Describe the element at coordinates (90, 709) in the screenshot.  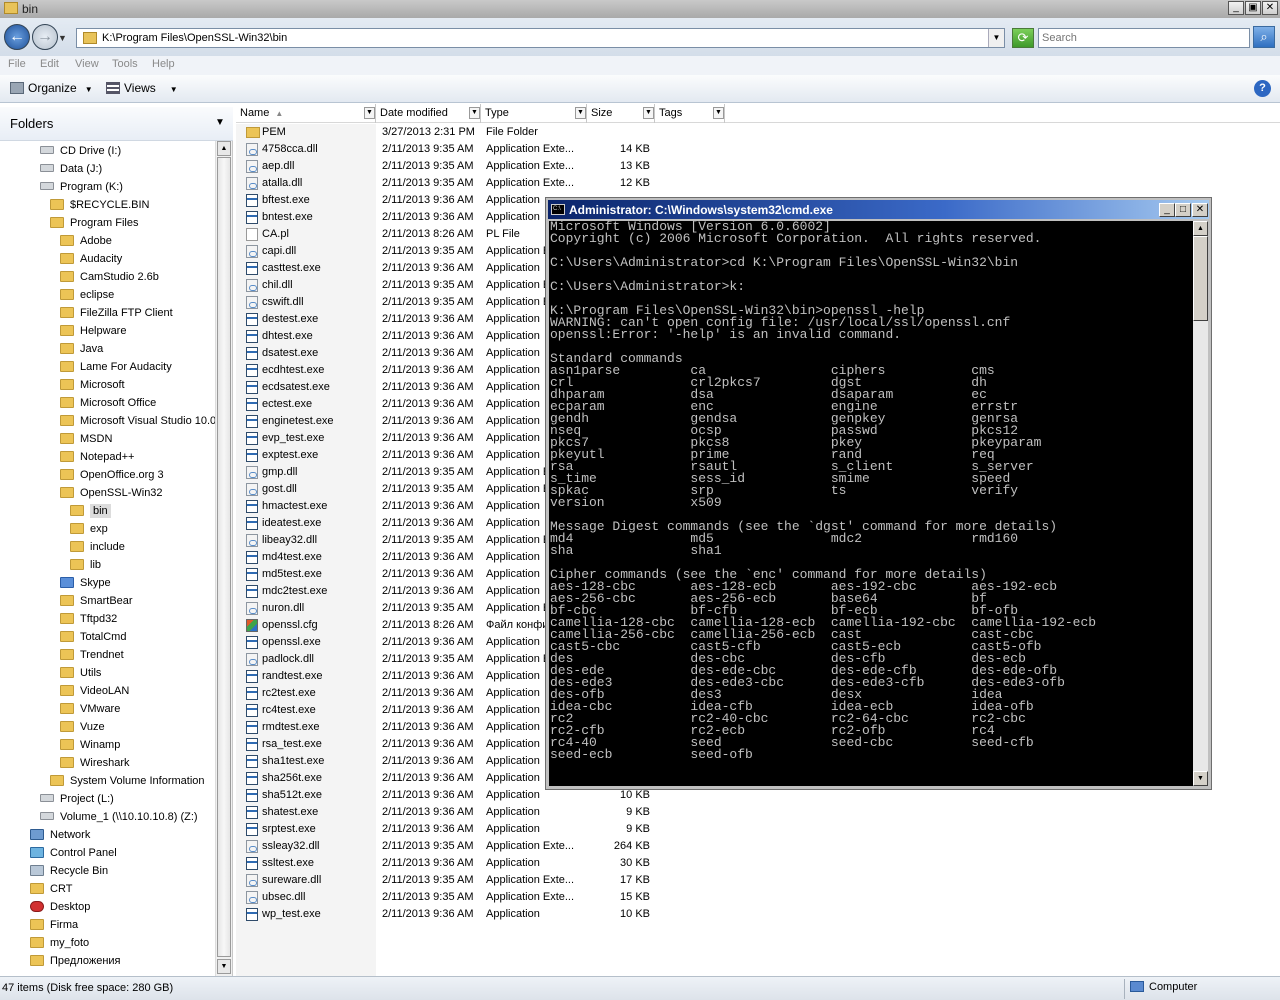
I see `tree-item: VMware` at that location.